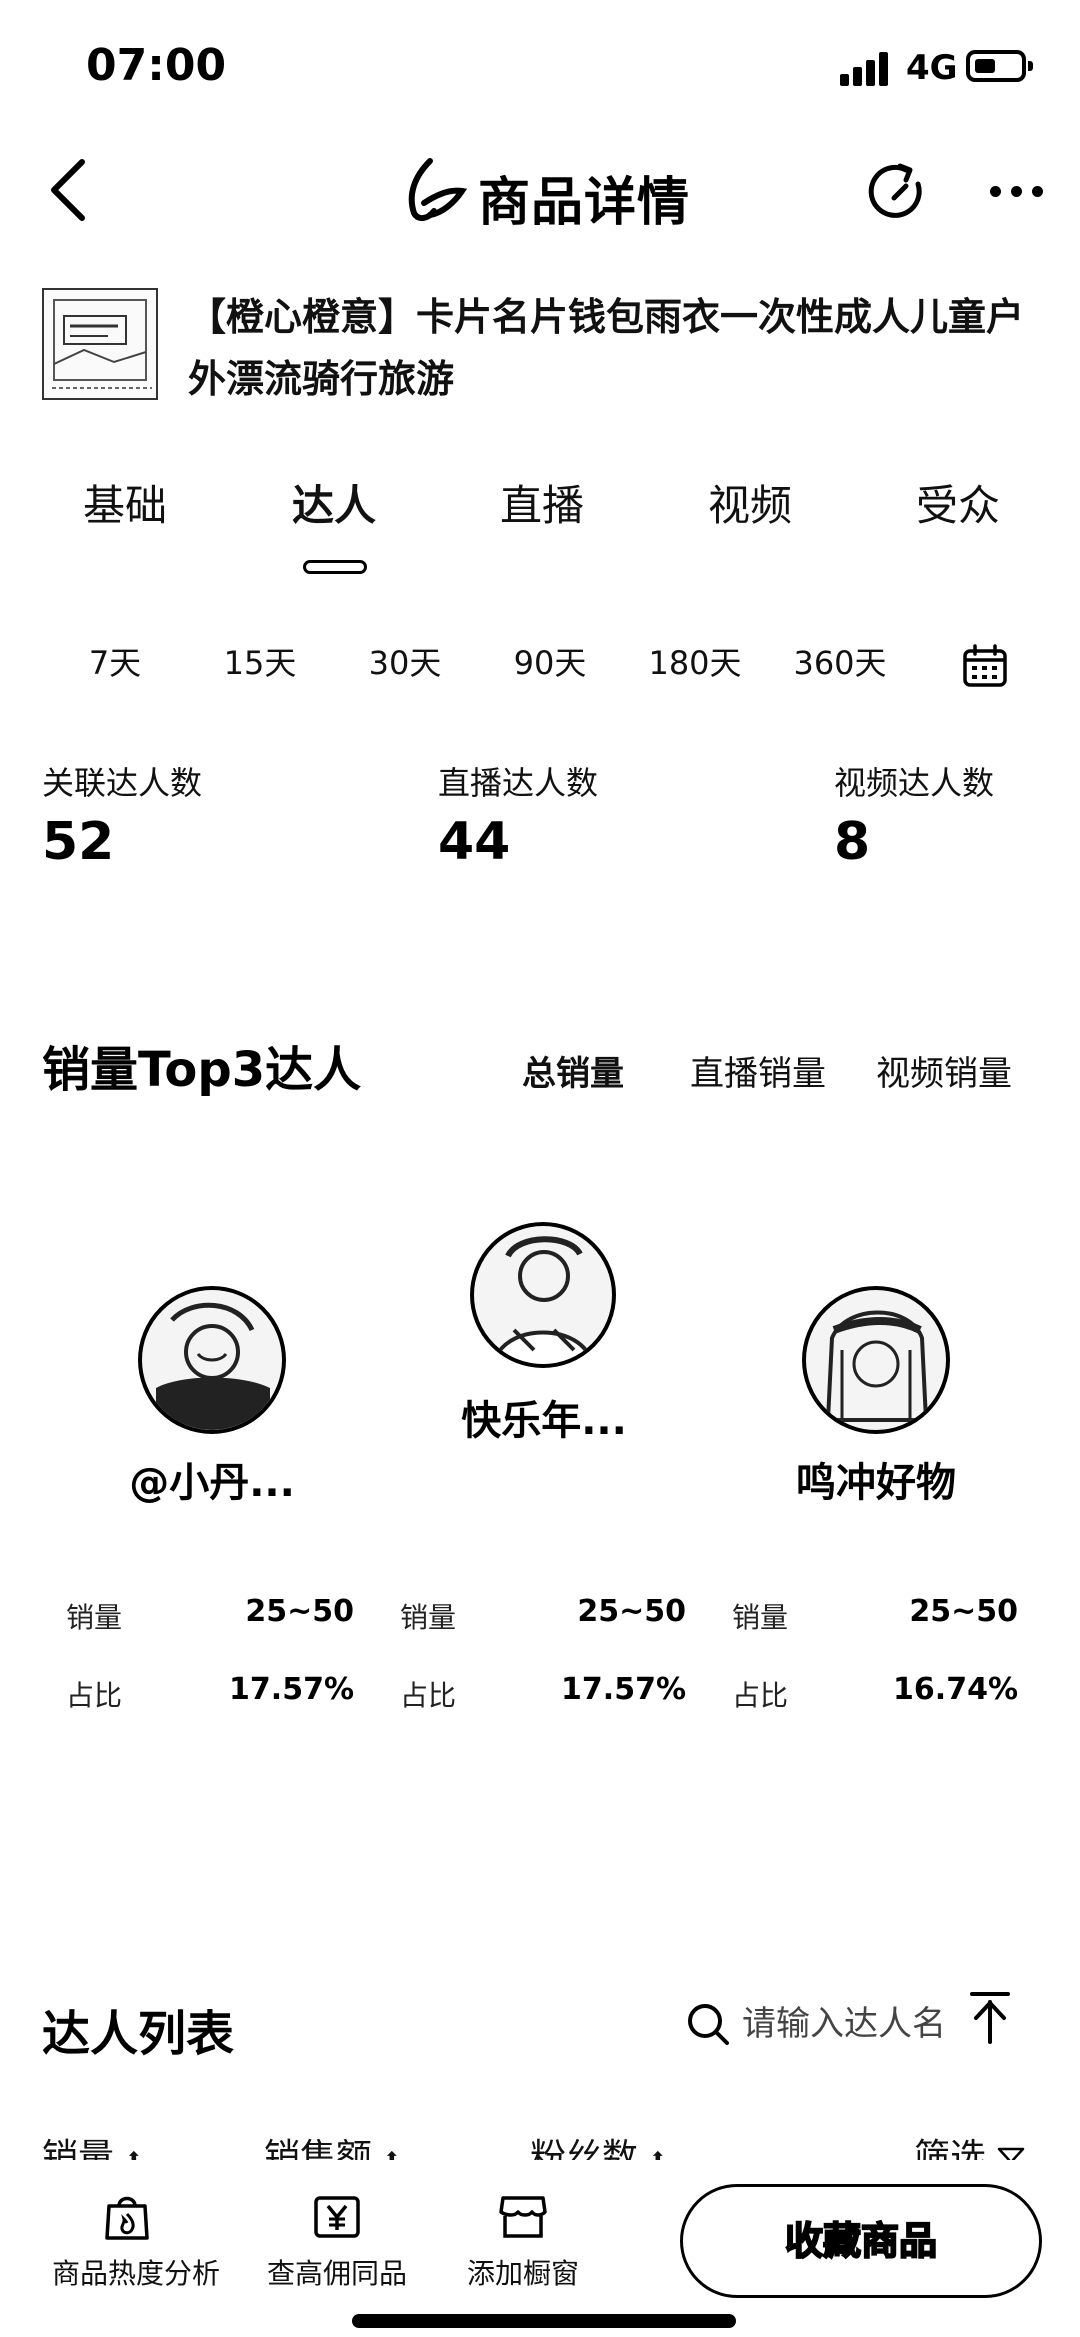  What do you see at coordinates (985, 666) in the screenshot?
I see `calendar-icon` at bounding box center [985, 666].